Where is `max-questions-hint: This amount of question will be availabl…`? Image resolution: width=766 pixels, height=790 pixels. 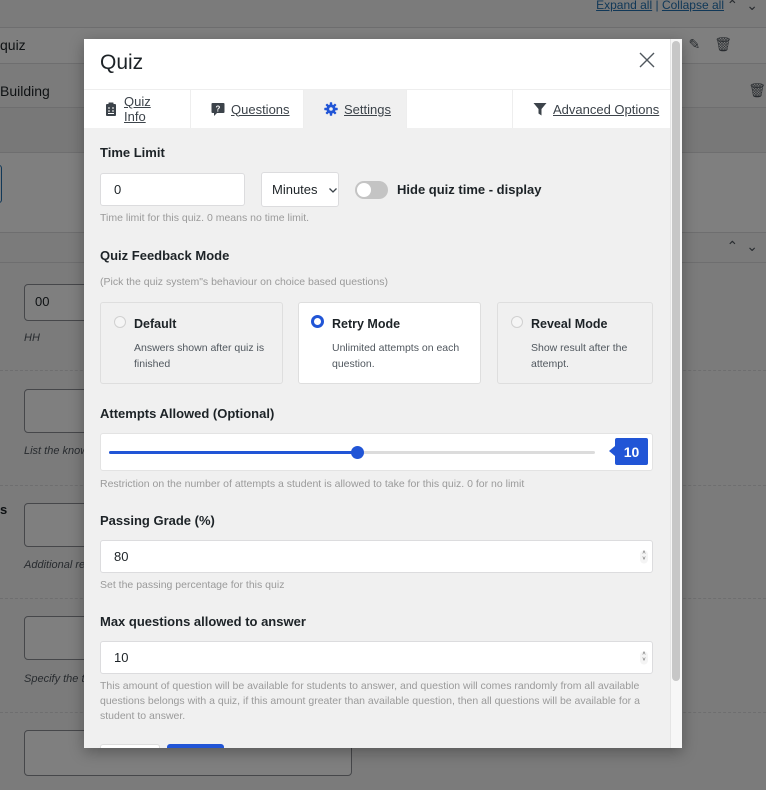 max-questions-hint: This amount of question will be availabl… is located at coordinates (370, 701).